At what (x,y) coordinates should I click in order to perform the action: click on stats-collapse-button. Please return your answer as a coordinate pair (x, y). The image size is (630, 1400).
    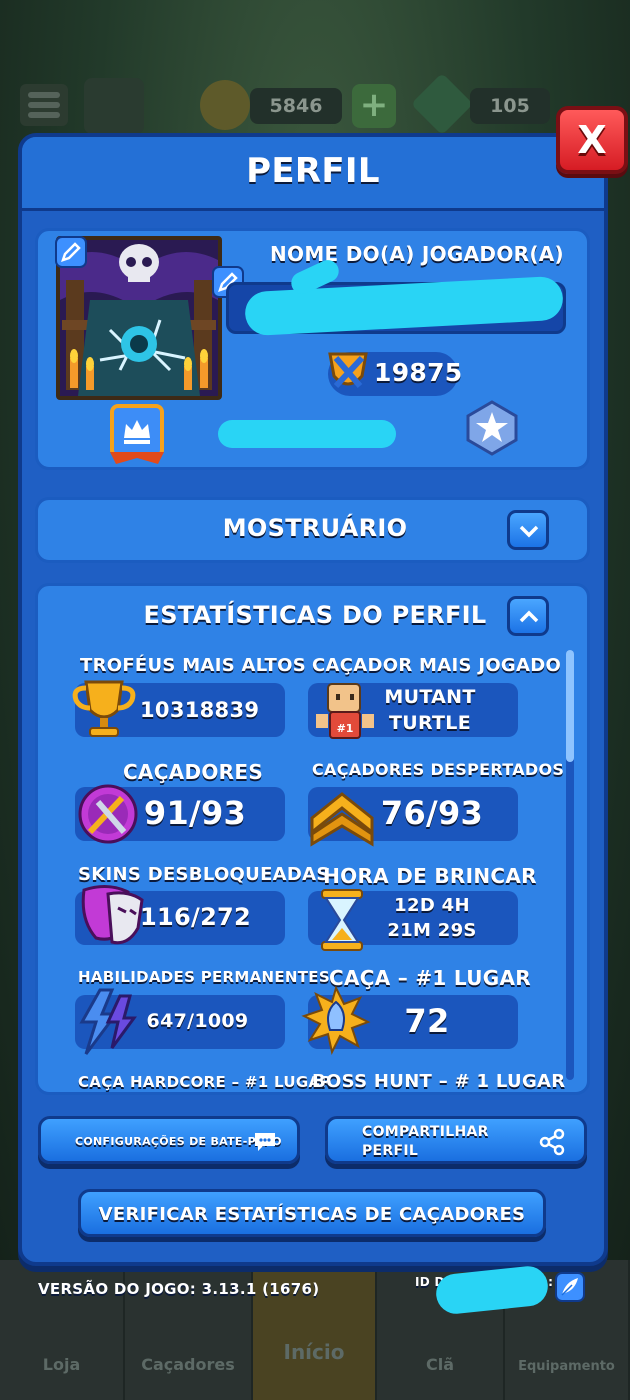
    Looking at the image, I should click on (528, 616).